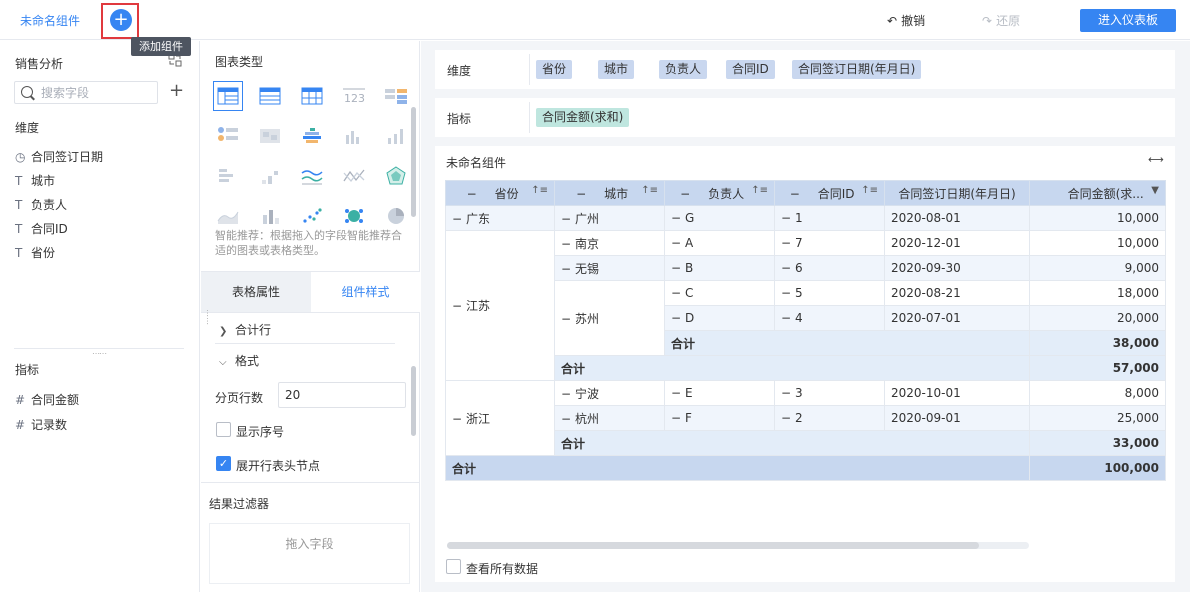 The height and width of the screenshot is (592, 1190). Describe the element at coordinates (1156, 159) in the screenshot. I see `fit-width-icon: ⟷` at that location.